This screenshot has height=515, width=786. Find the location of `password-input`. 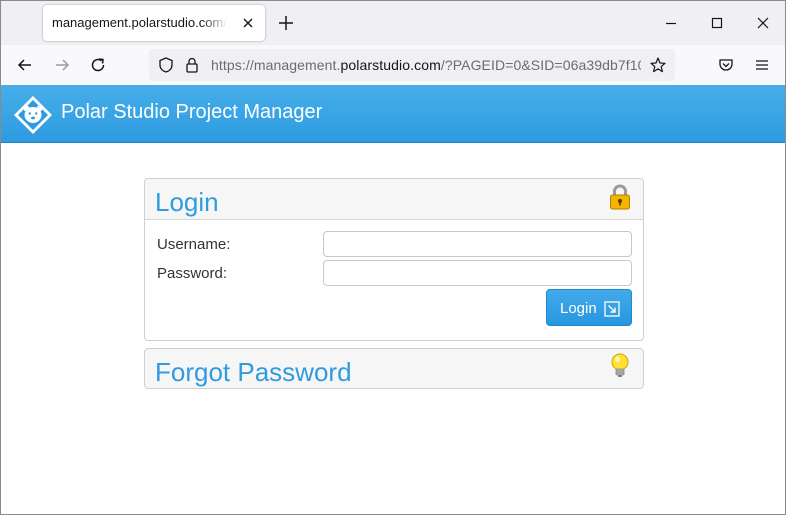

password-input is located at coordinates (477, 273).